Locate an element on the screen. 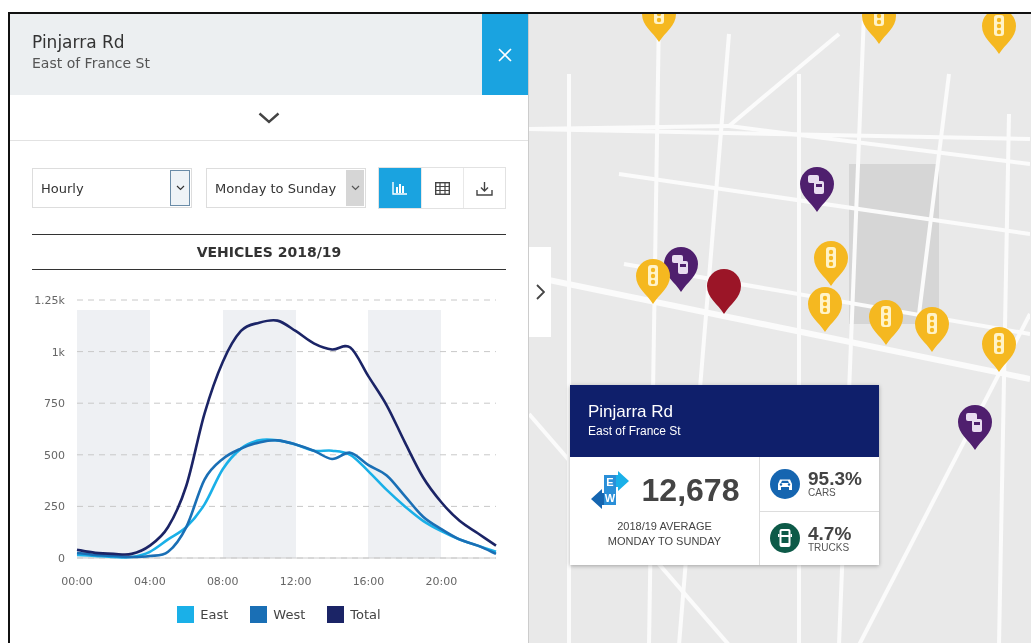  x-tick-label: 04:00 is located at coordinates (150, 581).